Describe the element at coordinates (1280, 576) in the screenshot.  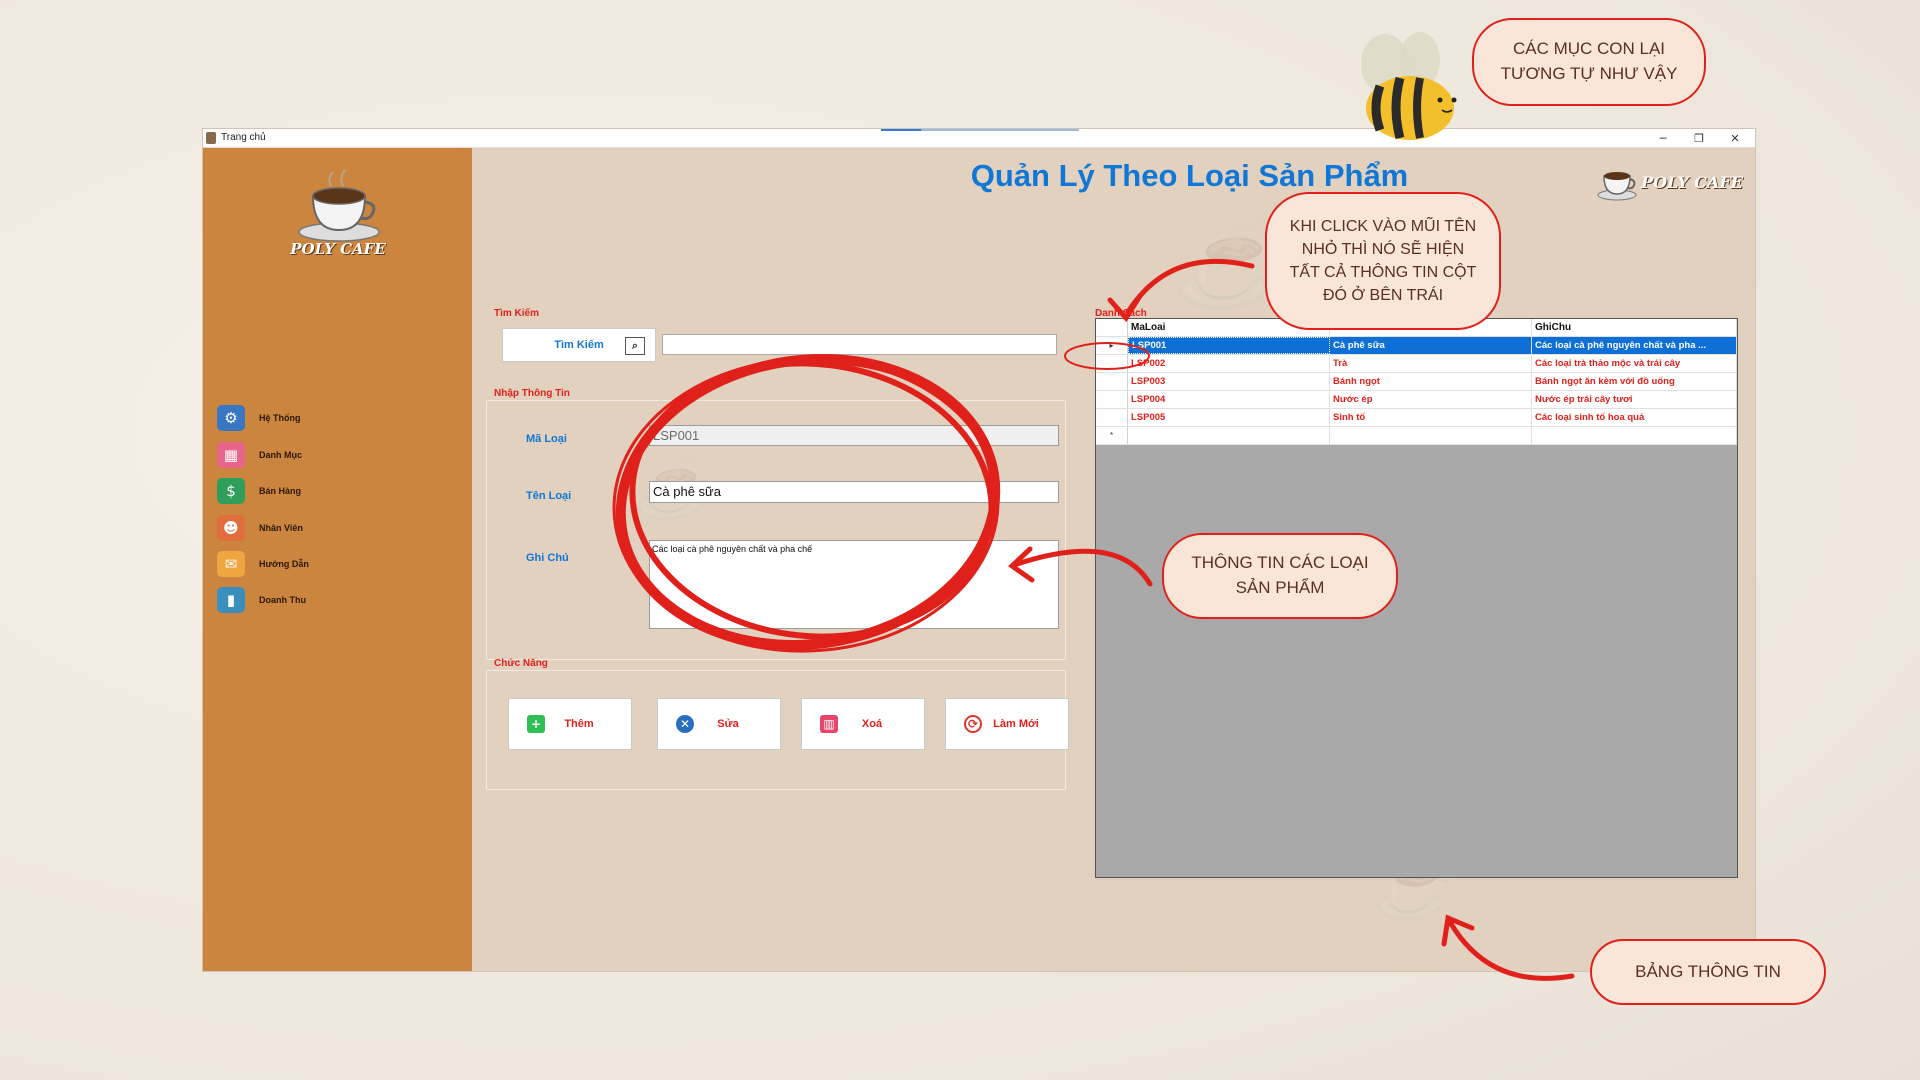
I see `callout-form-note: THÔNG TIN CÁC LOẠI SẢN PHẨM` at that location.